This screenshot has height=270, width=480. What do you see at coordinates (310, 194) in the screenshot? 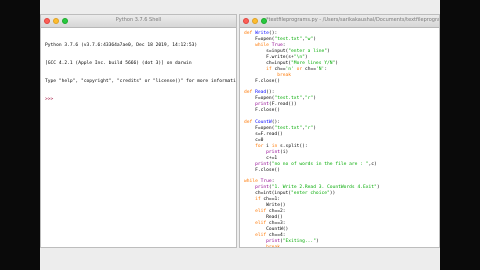
I see `code-token: "enter choice"` at bounding box center [310, 194].